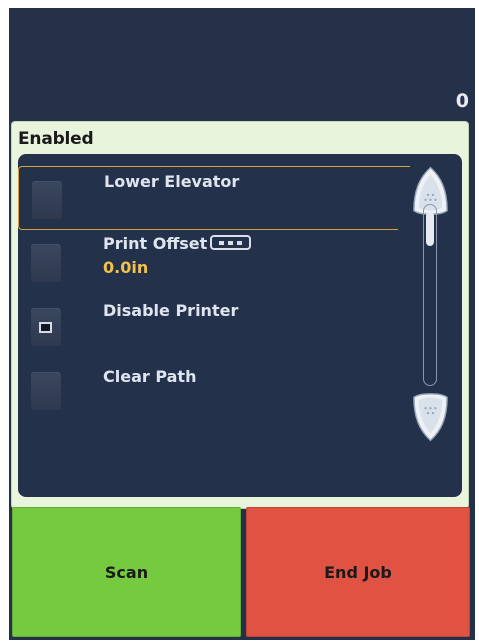 This screenshot has width=479, height=643. I want to click on end-job-button: End Job, so click(358, 572).